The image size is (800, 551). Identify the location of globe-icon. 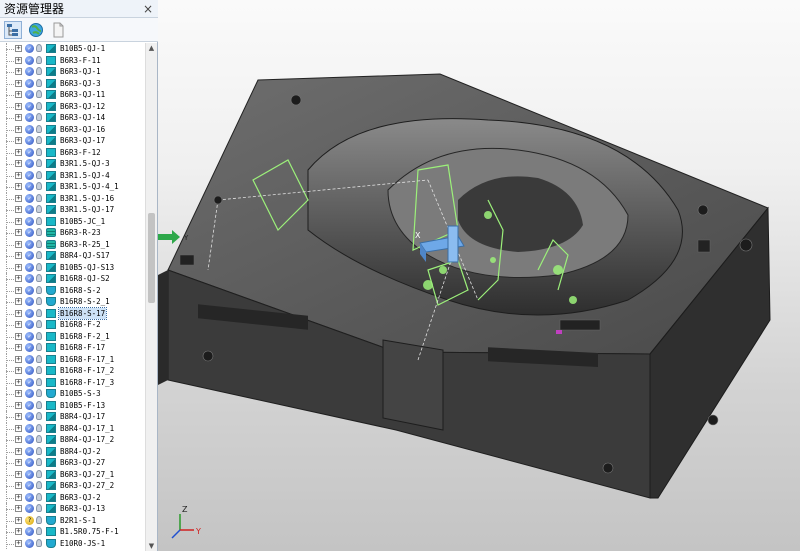
(37, 30).